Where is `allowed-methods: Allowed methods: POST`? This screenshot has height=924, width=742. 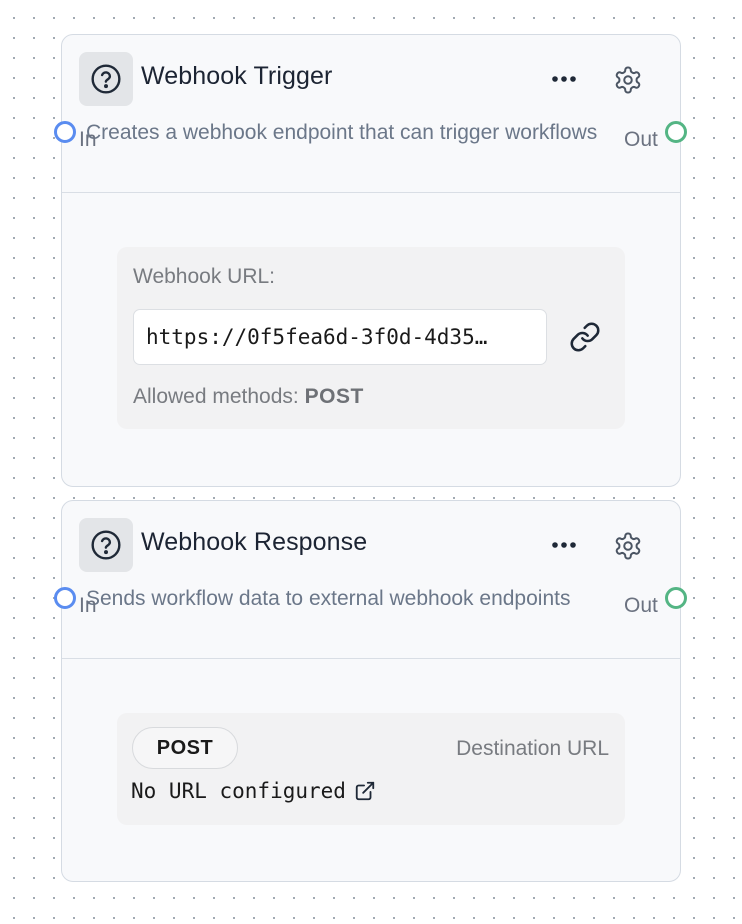
allowed-methods: Allowed methods: POST is located at coordinates (248, 397).